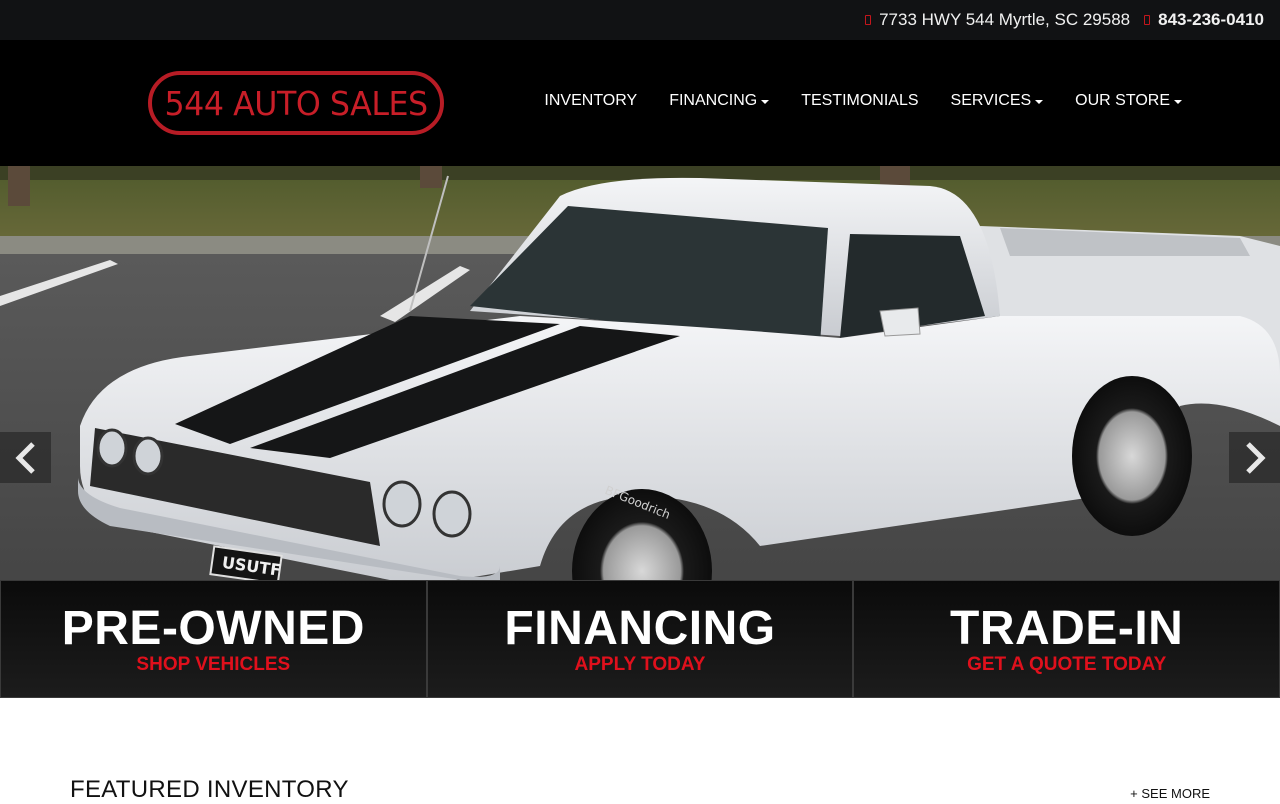 The width and height of the screenshot is (1280, 804). I want to click on tile-trade-in: TRADE-IN GET A QUOTE TODAY, so click(1066, 639).